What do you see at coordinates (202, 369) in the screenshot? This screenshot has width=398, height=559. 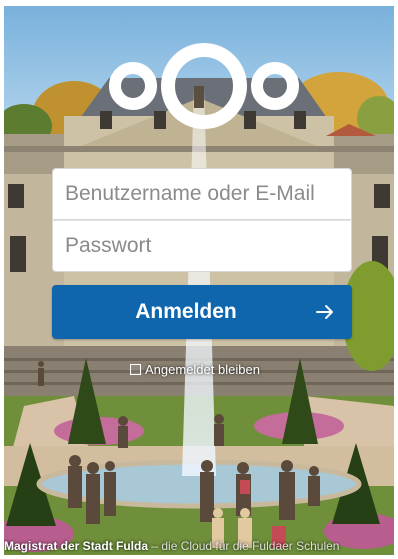 I see `remember-login-label: Angemeldet bleiben` at bounding box center [202, 369].